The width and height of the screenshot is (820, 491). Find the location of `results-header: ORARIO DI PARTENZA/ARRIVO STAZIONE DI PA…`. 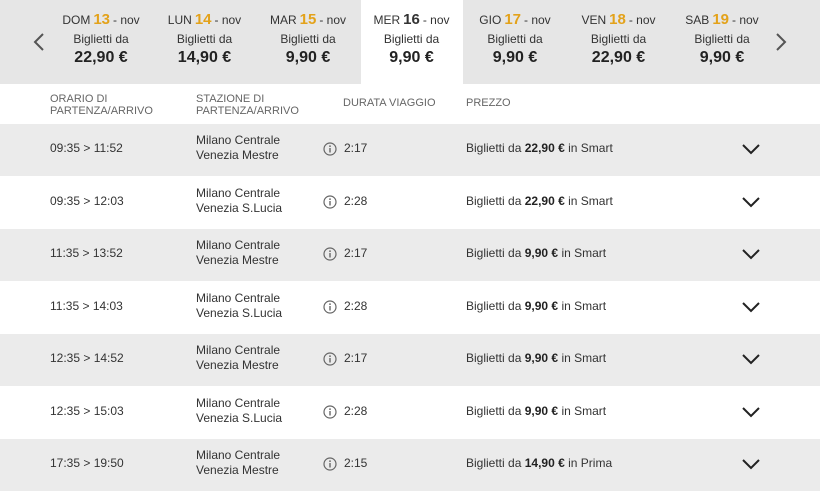

results-header: ORARIO DI PARTENZA/ARRIVO STAZIONE DI PA… is located at coordinates (410, 103).